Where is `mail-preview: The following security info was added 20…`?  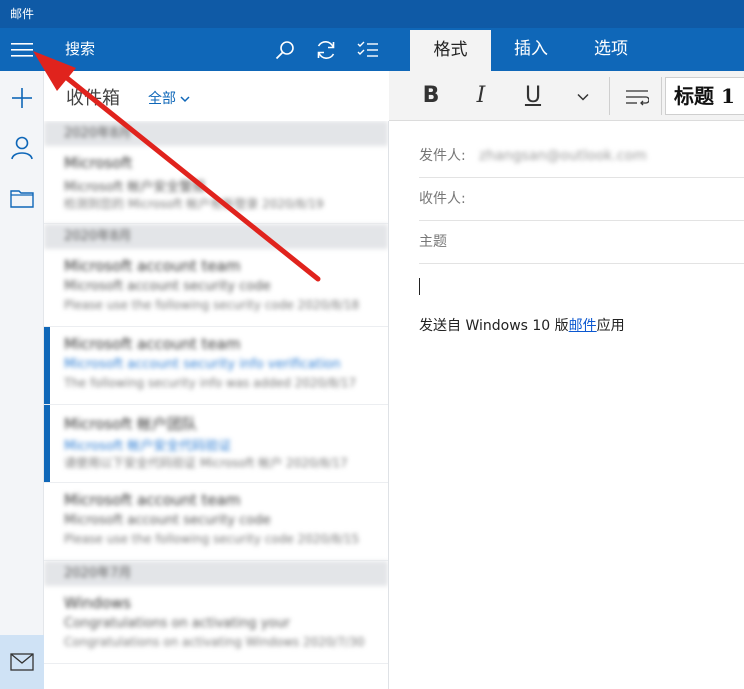
mail-preview: The following security info was added 20… is located at coordinates (210, 383).